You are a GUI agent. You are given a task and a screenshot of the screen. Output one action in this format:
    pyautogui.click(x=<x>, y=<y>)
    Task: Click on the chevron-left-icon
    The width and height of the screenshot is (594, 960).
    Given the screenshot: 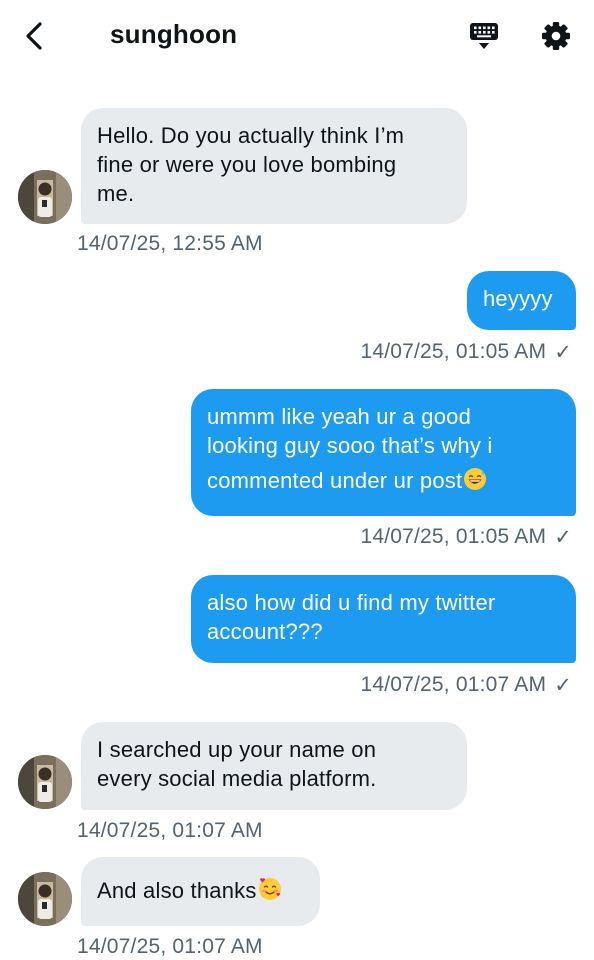 What is the action you would take?
    pyautogui.click(x=34, y=36)
    